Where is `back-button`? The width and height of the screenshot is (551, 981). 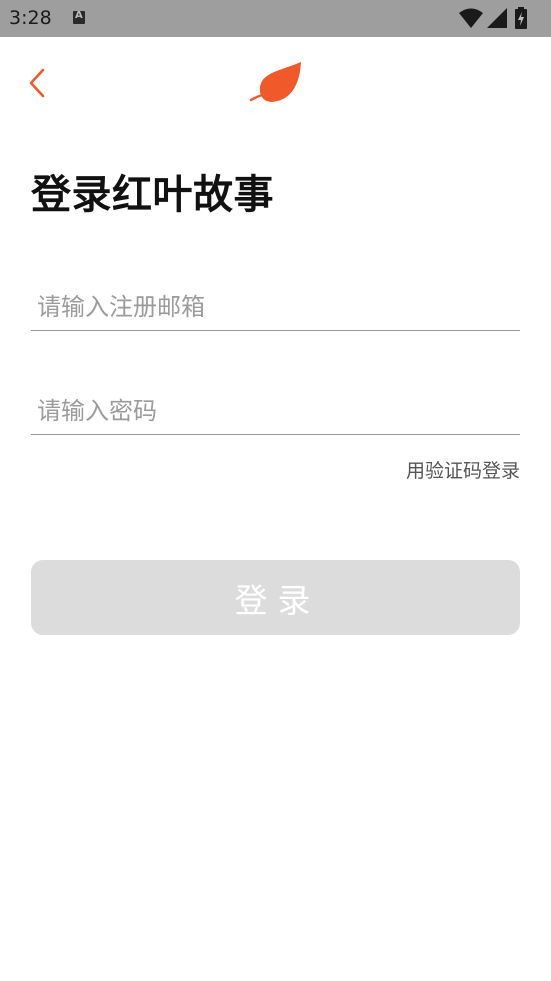
back-button is located at coordinates (40, 83).